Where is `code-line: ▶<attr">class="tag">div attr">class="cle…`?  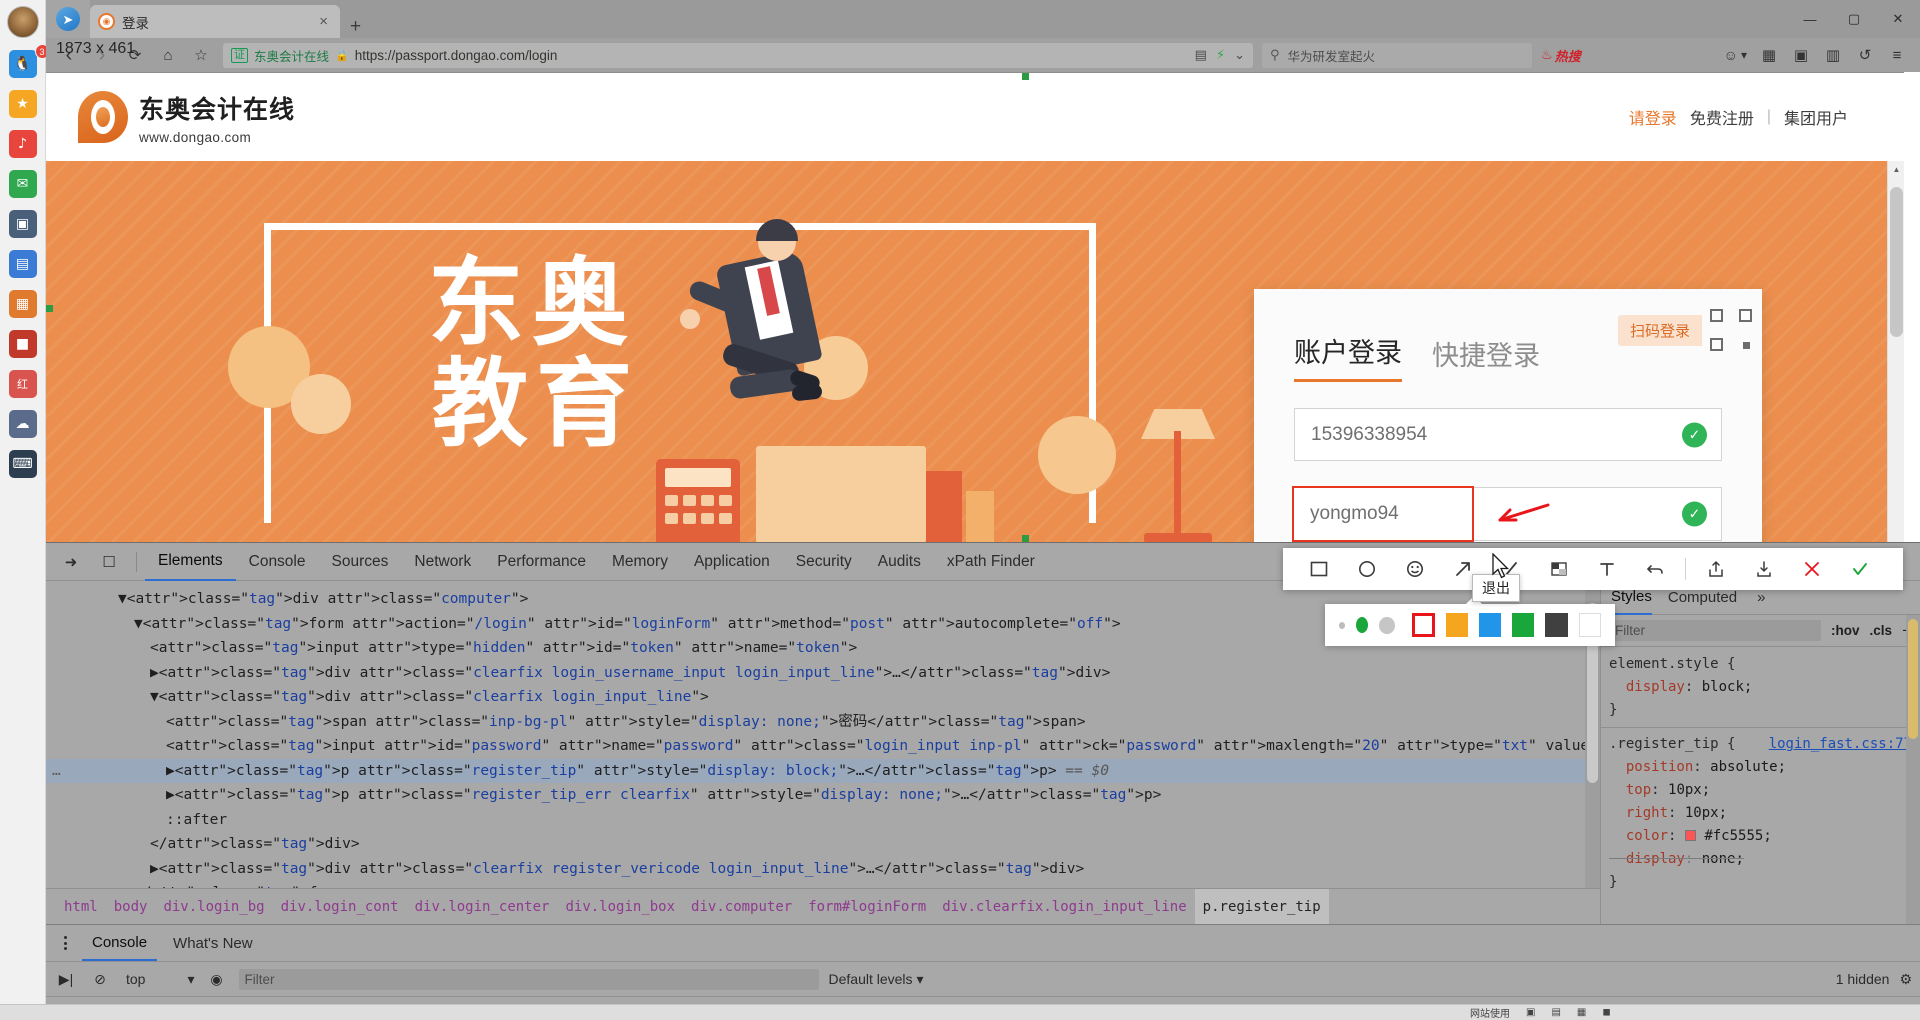 code-line: ▶<attr">class="tag">div attr">class="cle… is located at coordinates (823, 869).